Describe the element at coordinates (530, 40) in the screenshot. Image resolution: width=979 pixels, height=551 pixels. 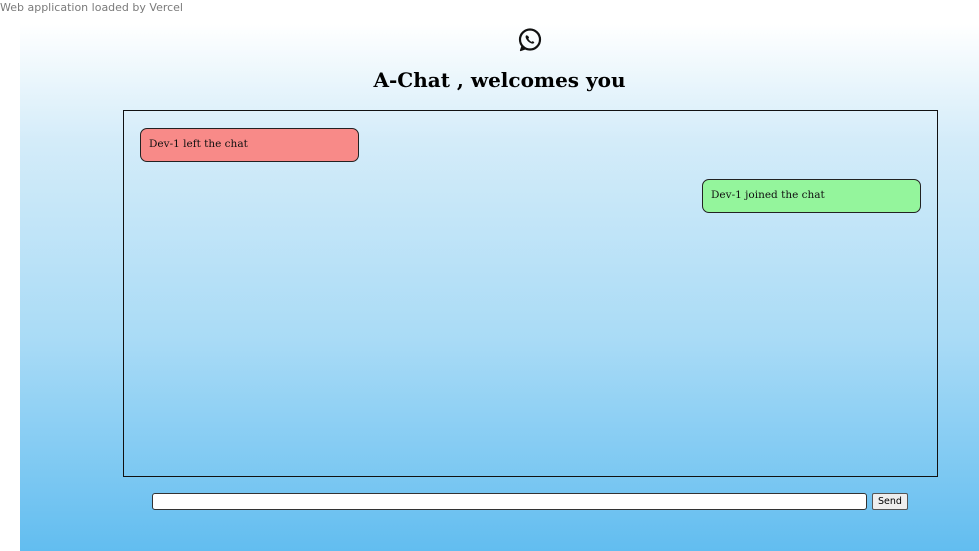
I see `whatsapp-icon` at that location.